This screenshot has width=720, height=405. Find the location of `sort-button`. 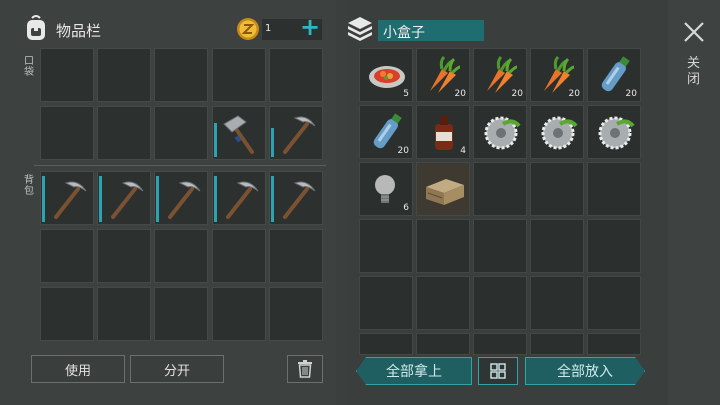

sort-button is located at coordinates (498, 371).